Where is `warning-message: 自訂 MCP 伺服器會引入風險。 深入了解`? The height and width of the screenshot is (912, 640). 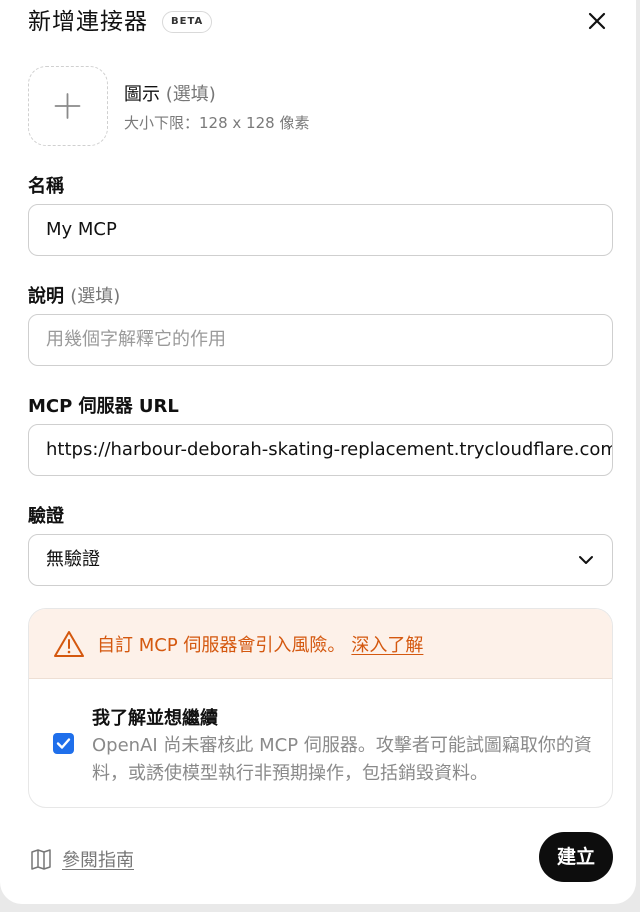
warning-message: 自訂 MCP 伺服器會引入風險。 深入了解 is located at coordinates (260, 644).